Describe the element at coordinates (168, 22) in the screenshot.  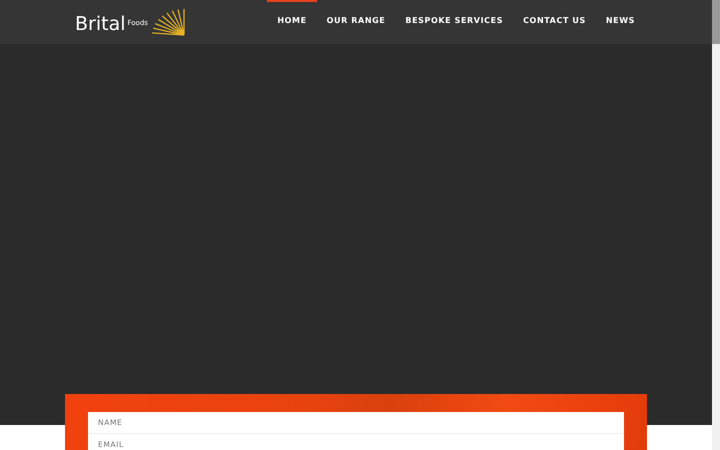
I see `sunburst-icon` at that location.